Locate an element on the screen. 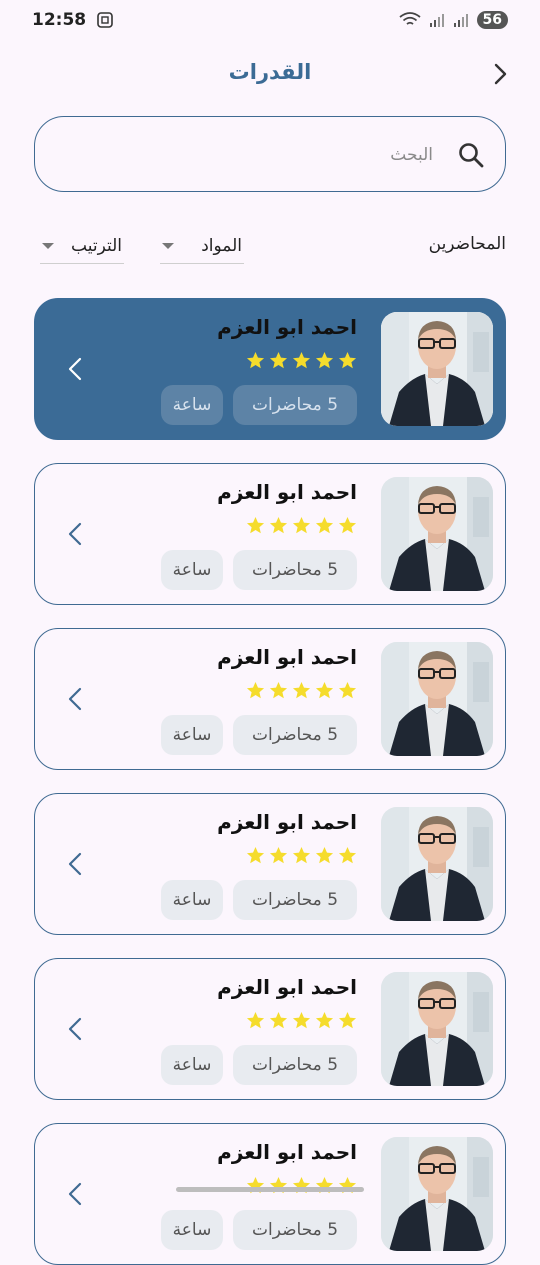  search-icon is located at coordinates (471, 155).